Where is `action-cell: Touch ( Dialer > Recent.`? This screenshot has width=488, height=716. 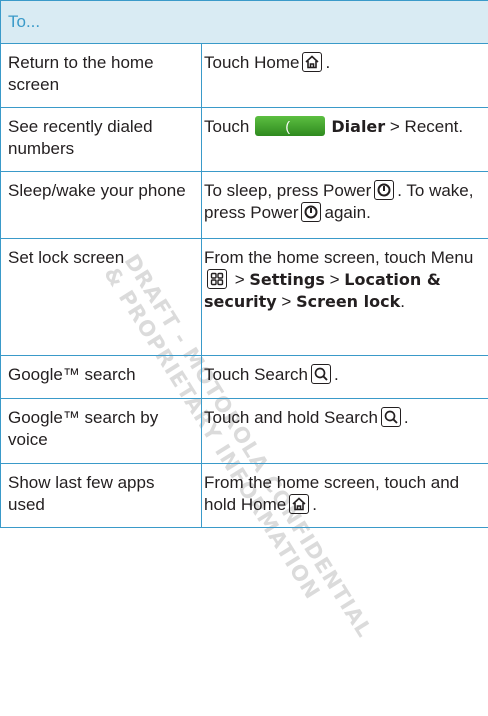 action-cell: Touch ( Dialer > Recent. is located at coordinates (345, 140).